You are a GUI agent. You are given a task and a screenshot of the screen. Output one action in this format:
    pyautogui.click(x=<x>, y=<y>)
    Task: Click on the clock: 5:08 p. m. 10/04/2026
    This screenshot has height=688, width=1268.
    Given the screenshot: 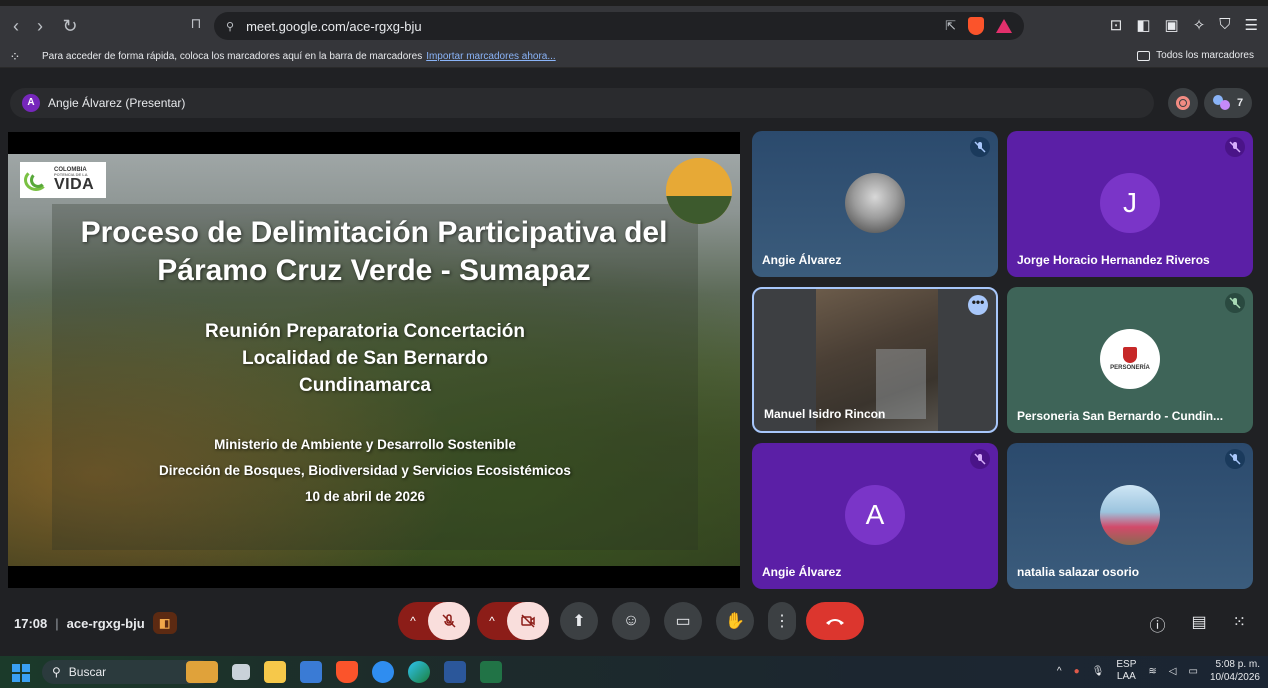 What is the action you would take?
    pyautogui.click(x=1235, y=671)
    